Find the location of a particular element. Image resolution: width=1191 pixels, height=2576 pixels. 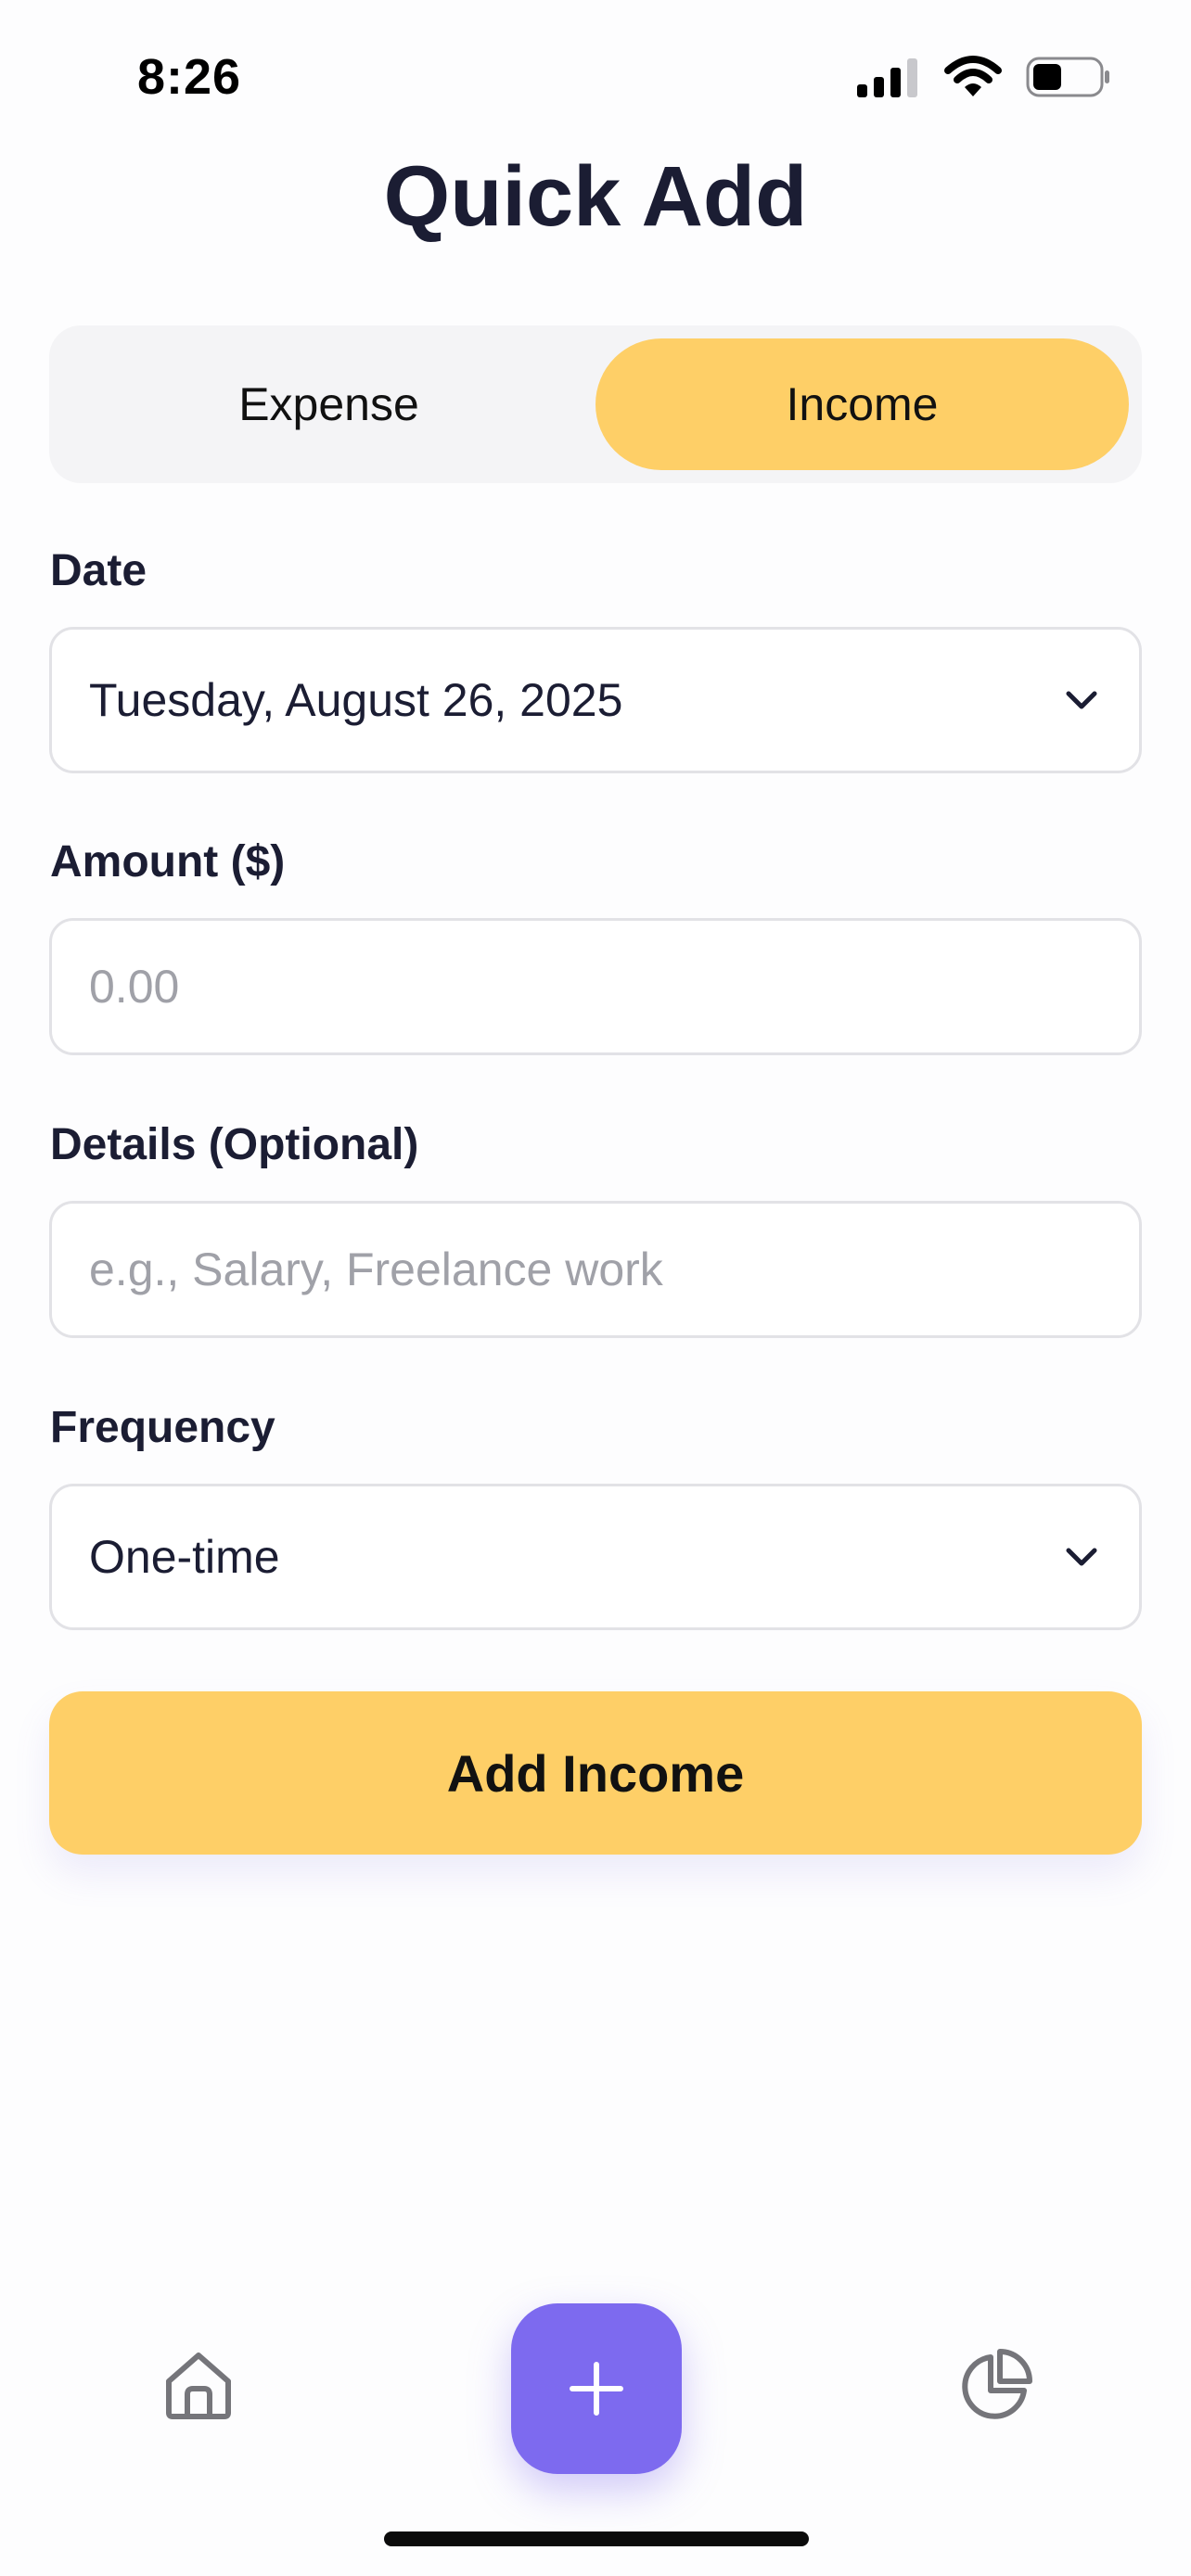

amount-field-wrapper is located at coordinates (595, 986).